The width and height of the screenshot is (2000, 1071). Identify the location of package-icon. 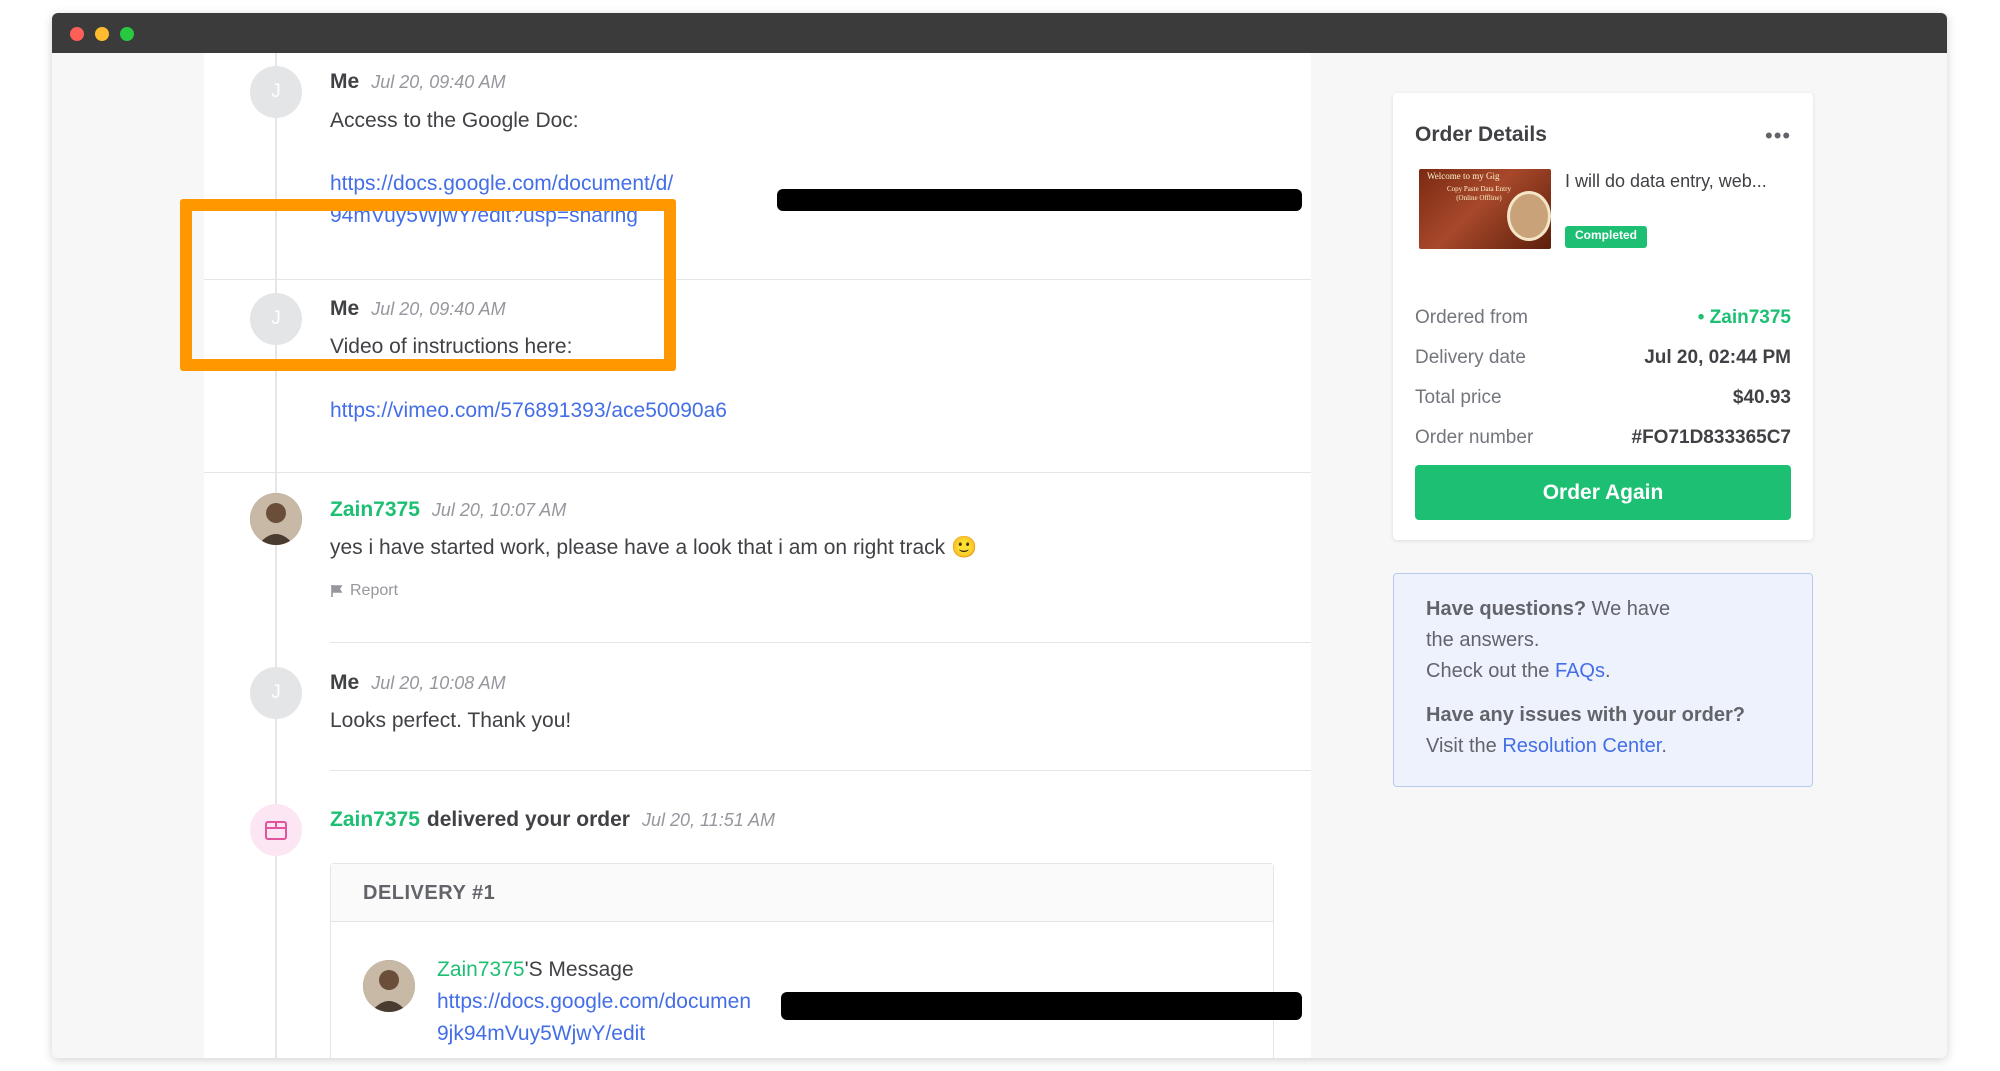
(276, 830).